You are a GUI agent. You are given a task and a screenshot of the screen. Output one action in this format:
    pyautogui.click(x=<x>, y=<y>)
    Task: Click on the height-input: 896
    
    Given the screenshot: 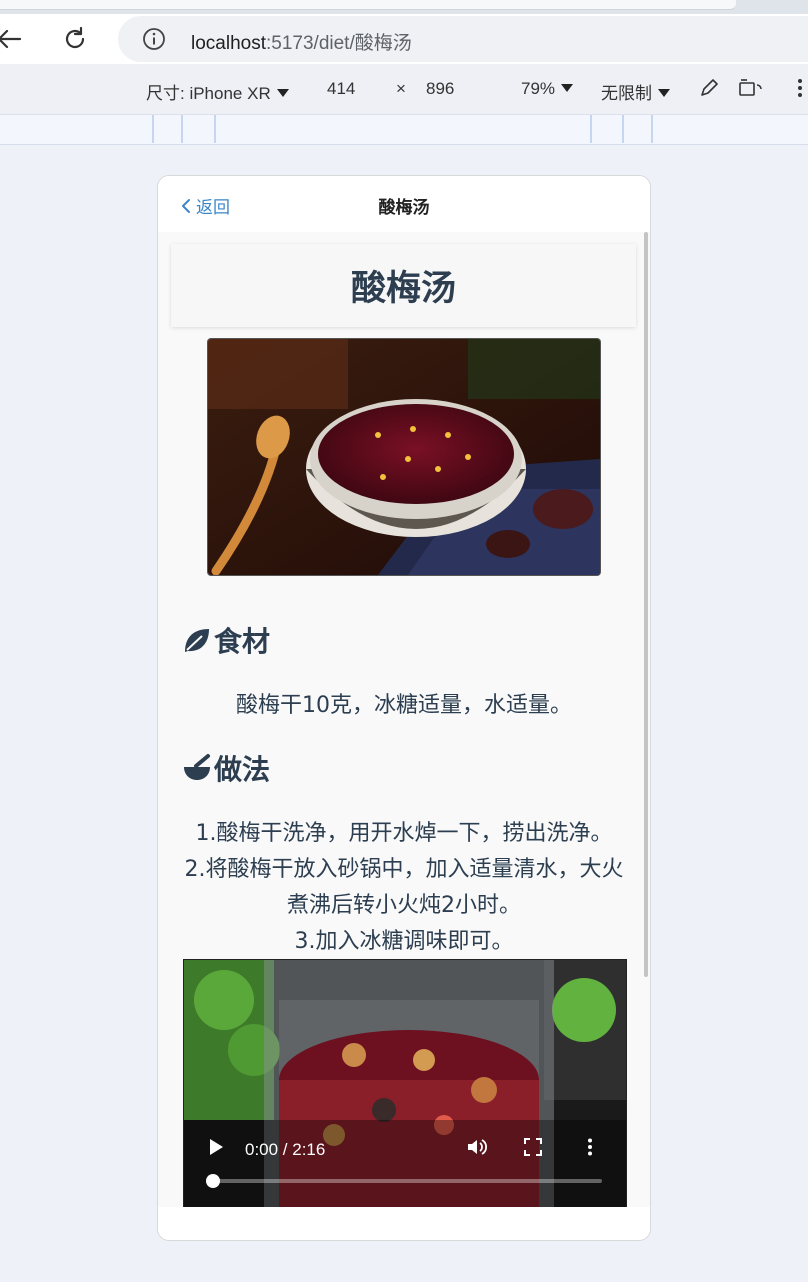 What is the action you would take?
    pyautogui.click(x=440, y=89)
    